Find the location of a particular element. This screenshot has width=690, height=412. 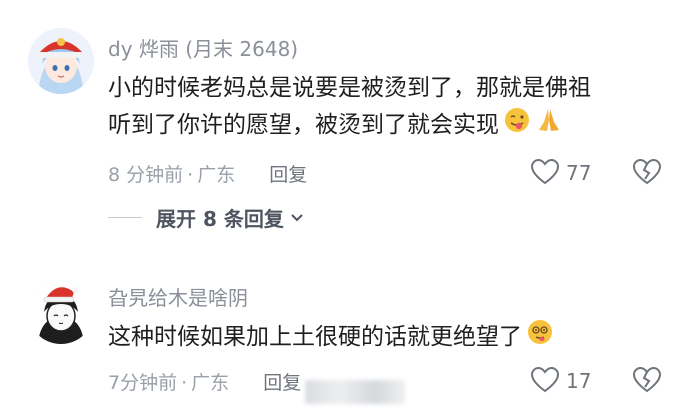

comment-username: 旮旯给木是啥阴 is located at coordinates (178, 296).